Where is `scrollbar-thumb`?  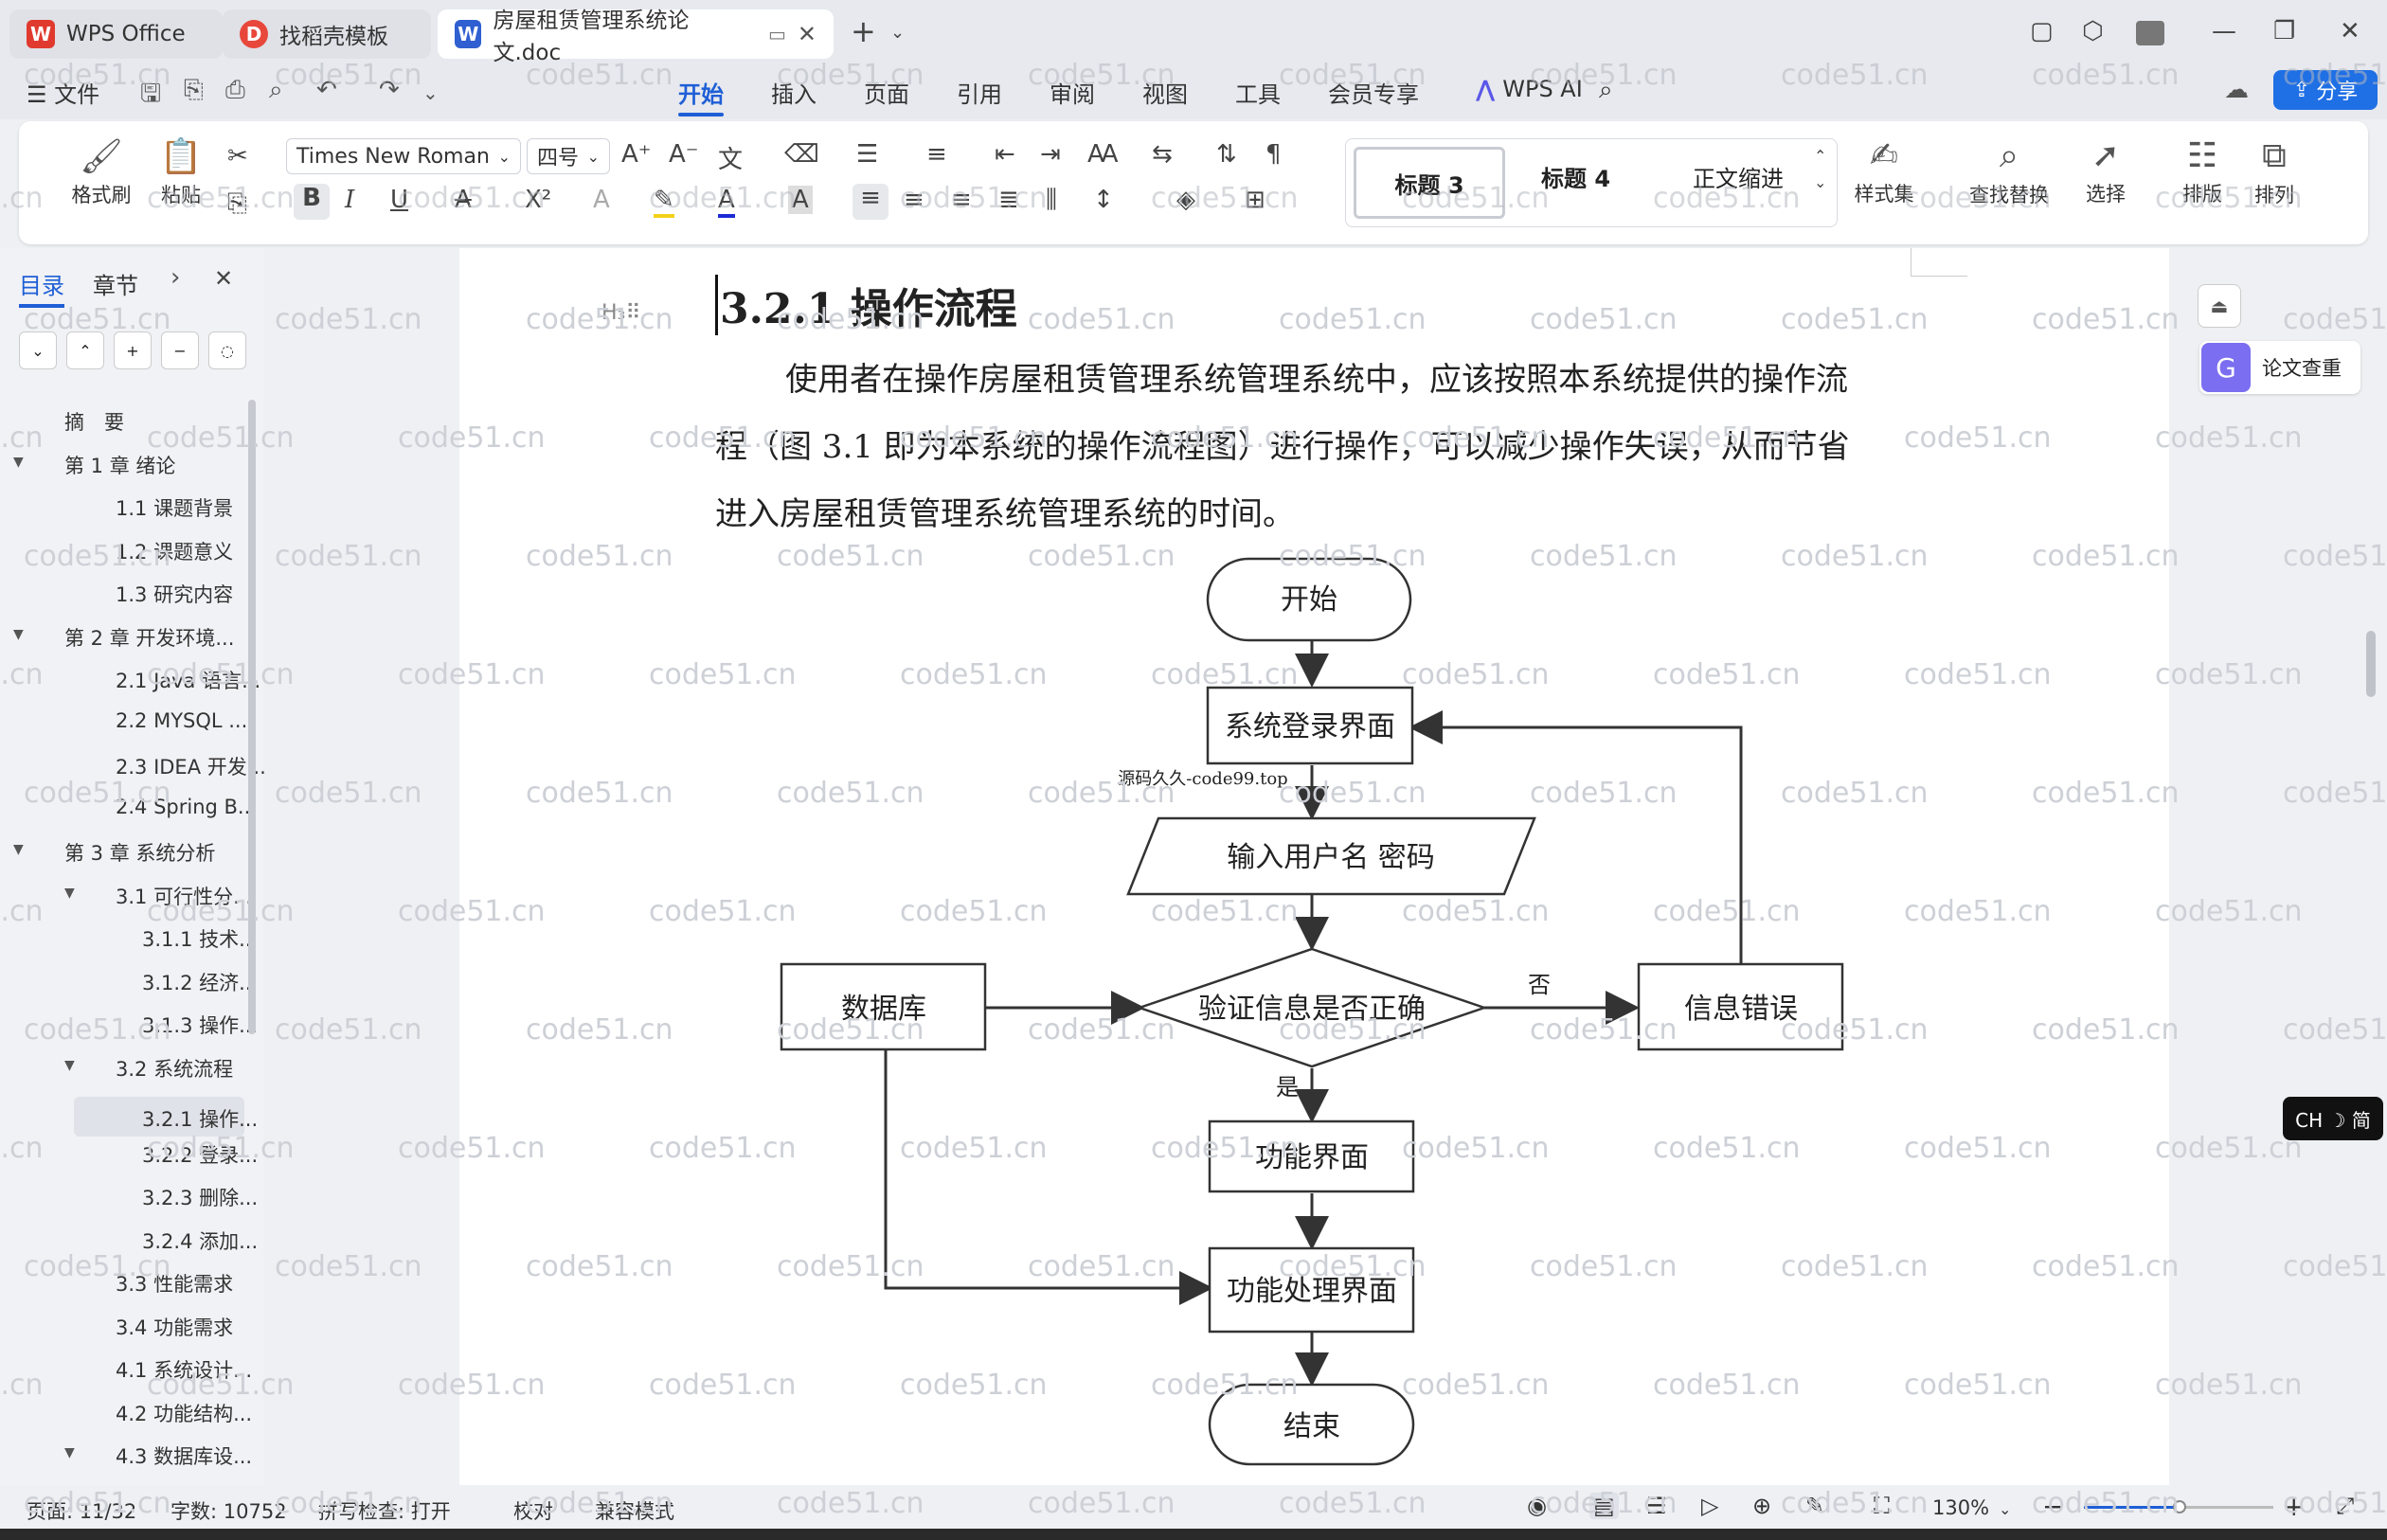 scrollbar-thumb is located at coordinates (2371, 664).